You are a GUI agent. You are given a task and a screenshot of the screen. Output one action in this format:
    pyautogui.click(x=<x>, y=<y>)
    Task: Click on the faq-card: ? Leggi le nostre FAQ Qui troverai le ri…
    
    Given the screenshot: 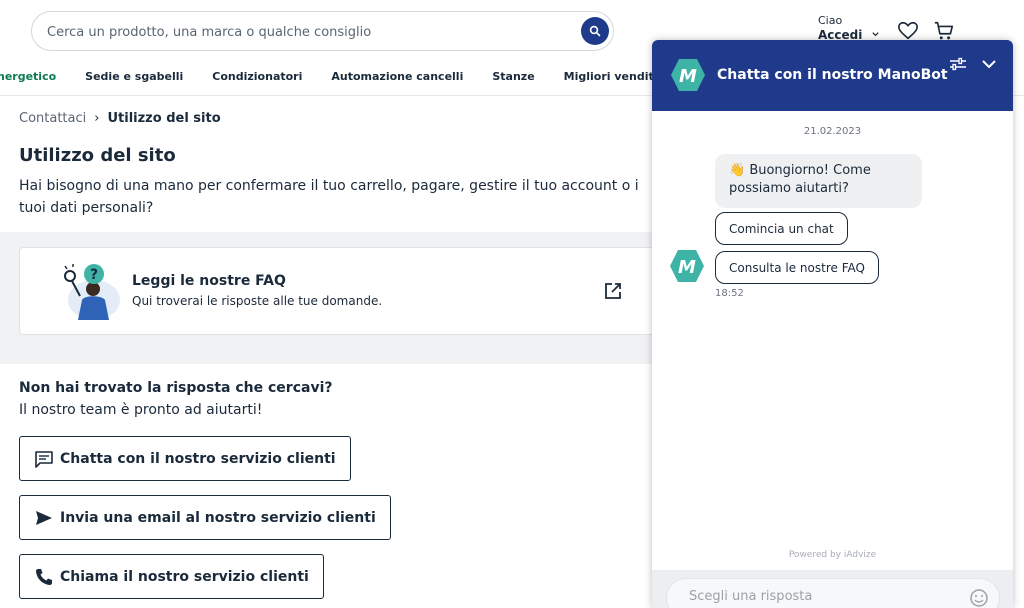 What is the action you would take?
    pyautogui.click(x=339, y=291)
    